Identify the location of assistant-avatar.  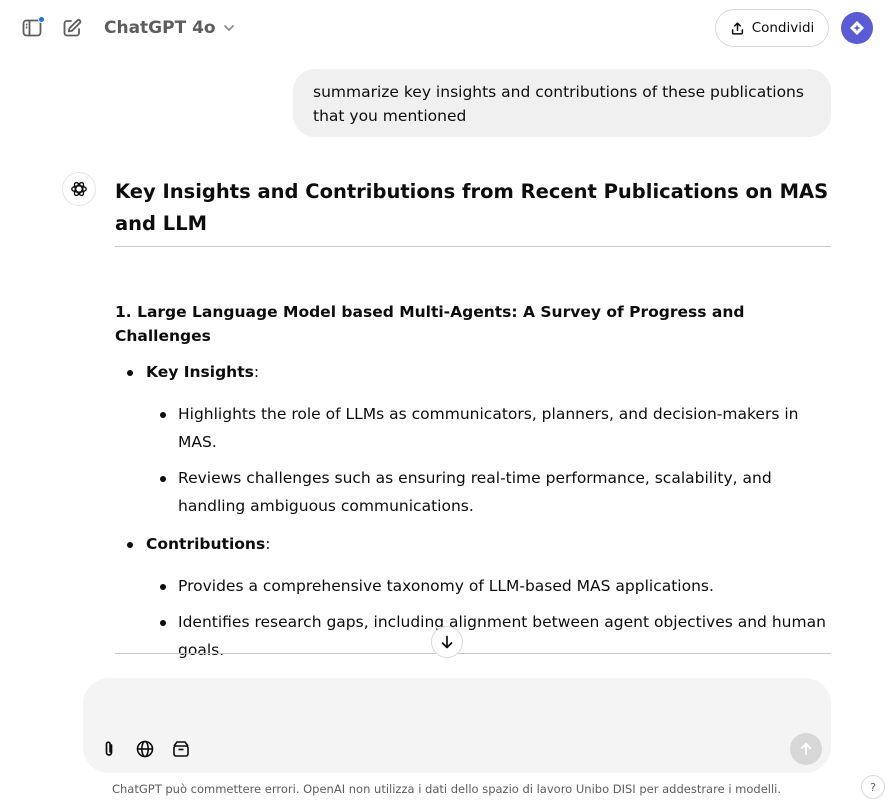
(79, 189).